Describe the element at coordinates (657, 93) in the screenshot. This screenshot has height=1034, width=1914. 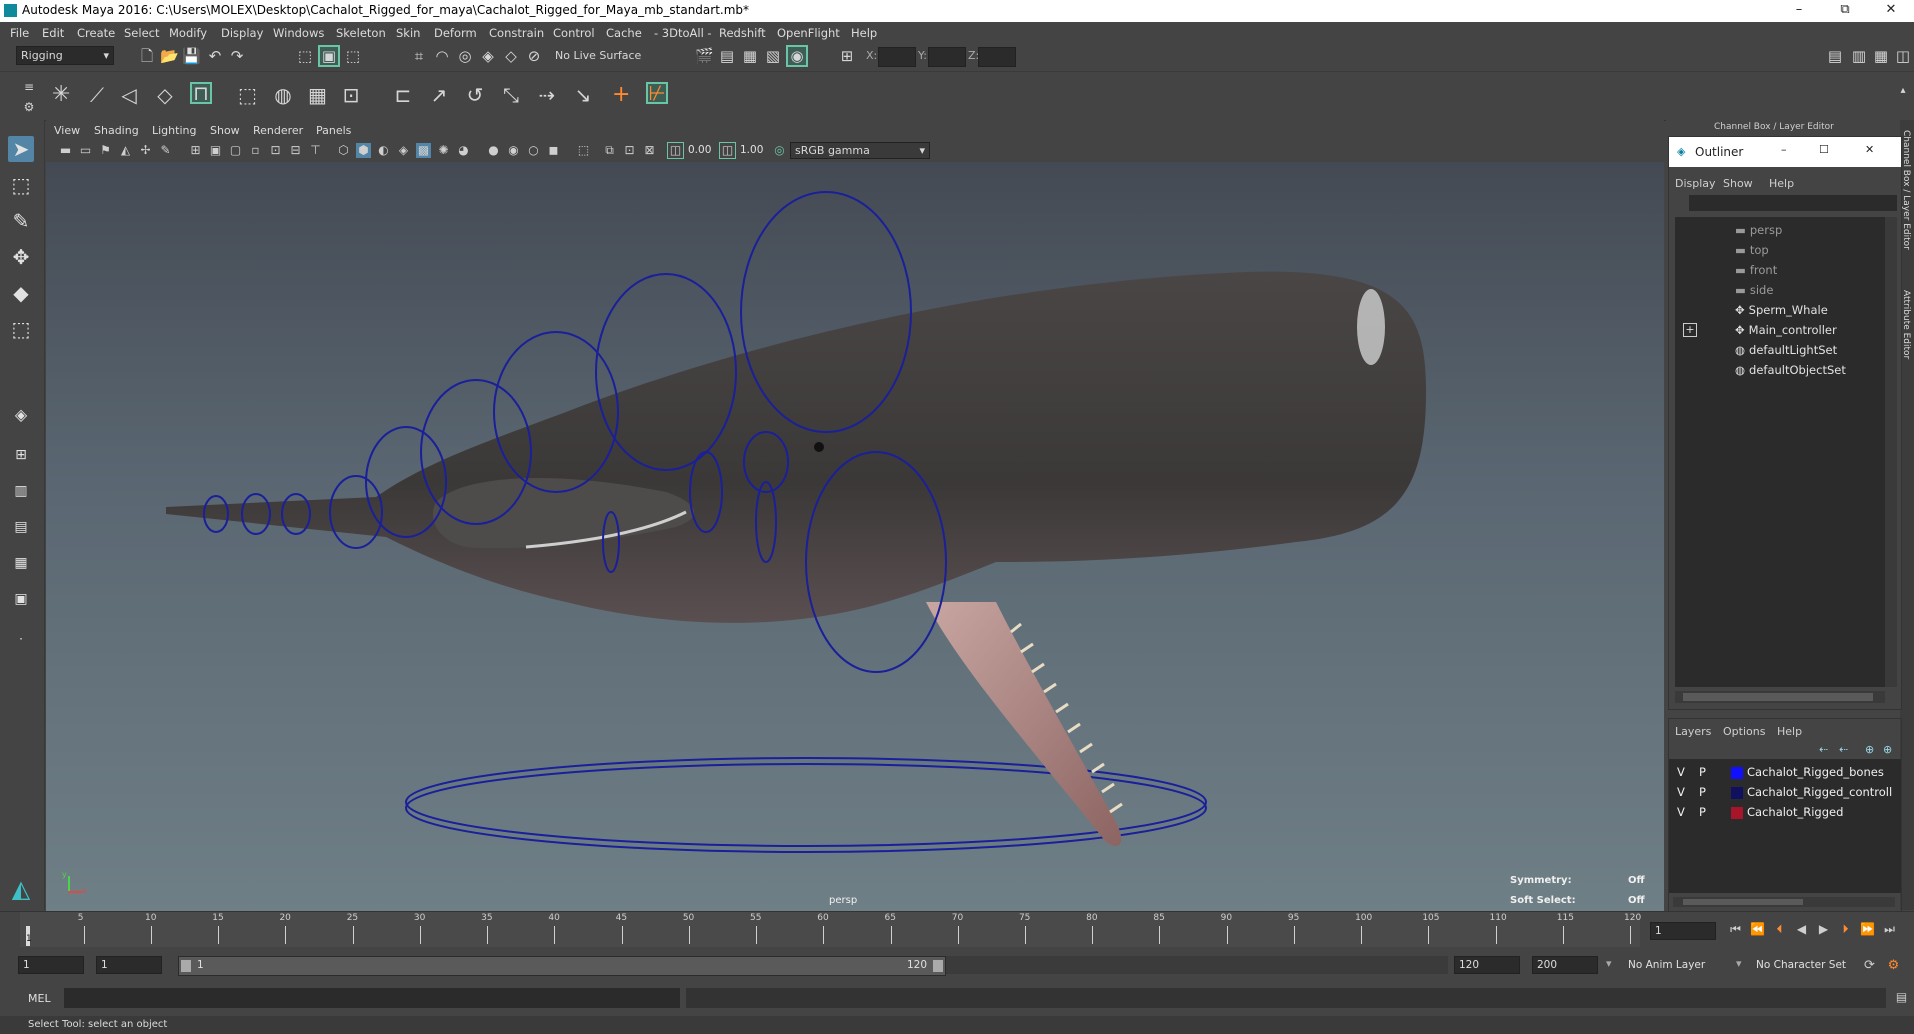
I see `custom-tool-icon: ⊬` at that location.